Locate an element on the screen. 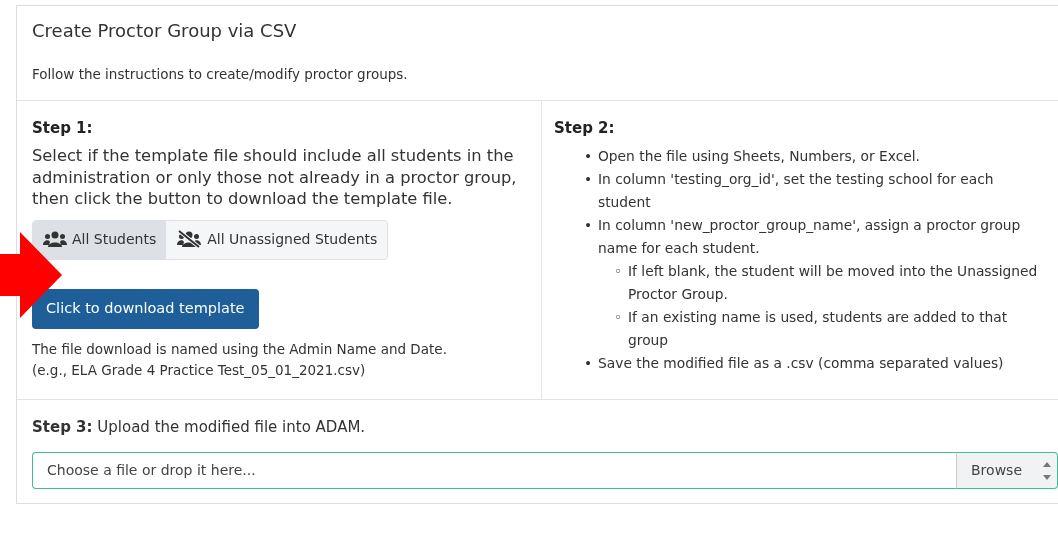  download-template-button: Click to download template is located at coordinates (145, 308).